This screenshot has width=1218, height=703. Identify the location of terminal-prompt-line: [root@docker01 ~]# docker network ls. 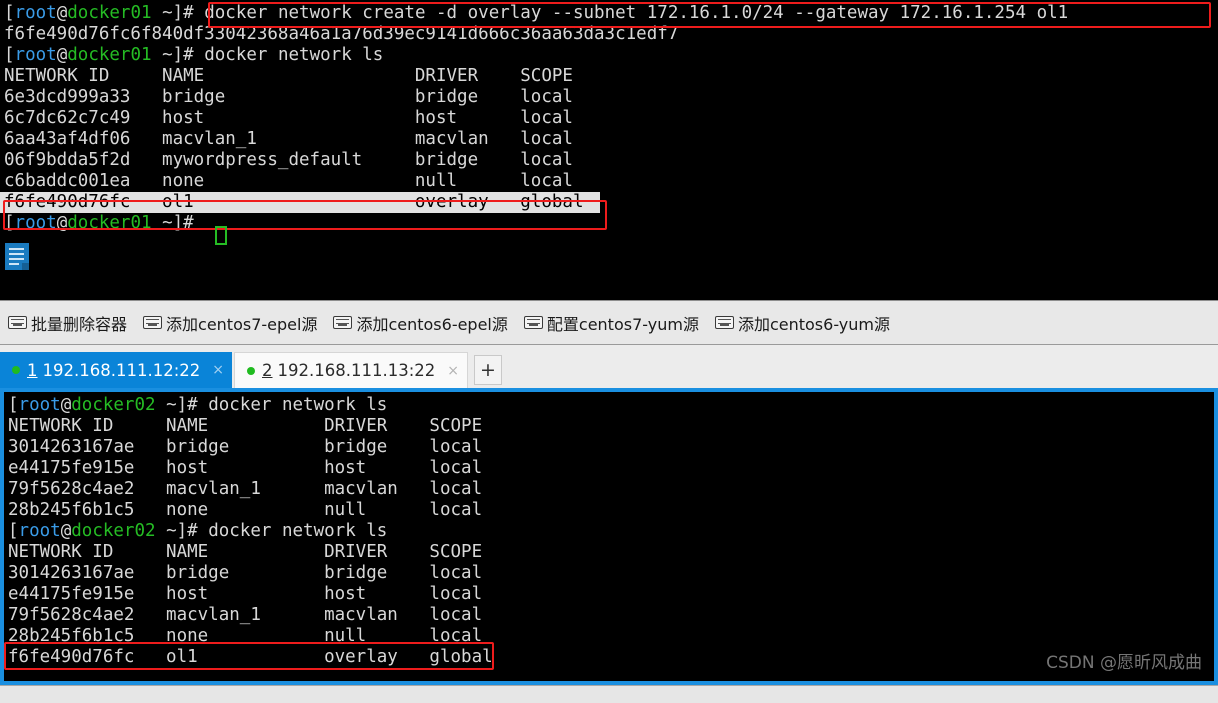
(194, 55).